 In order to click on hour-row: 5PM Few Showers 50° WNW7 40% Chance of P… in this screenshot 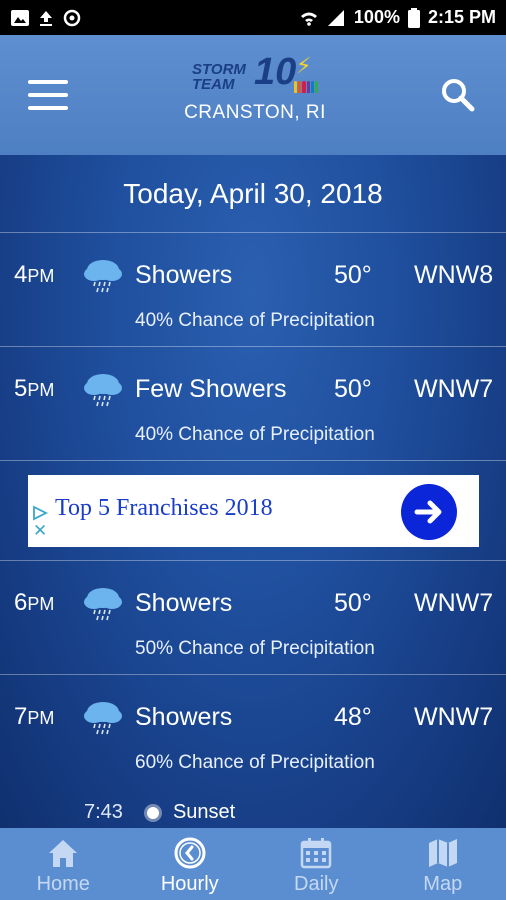, I will do `click(253, 404)`.